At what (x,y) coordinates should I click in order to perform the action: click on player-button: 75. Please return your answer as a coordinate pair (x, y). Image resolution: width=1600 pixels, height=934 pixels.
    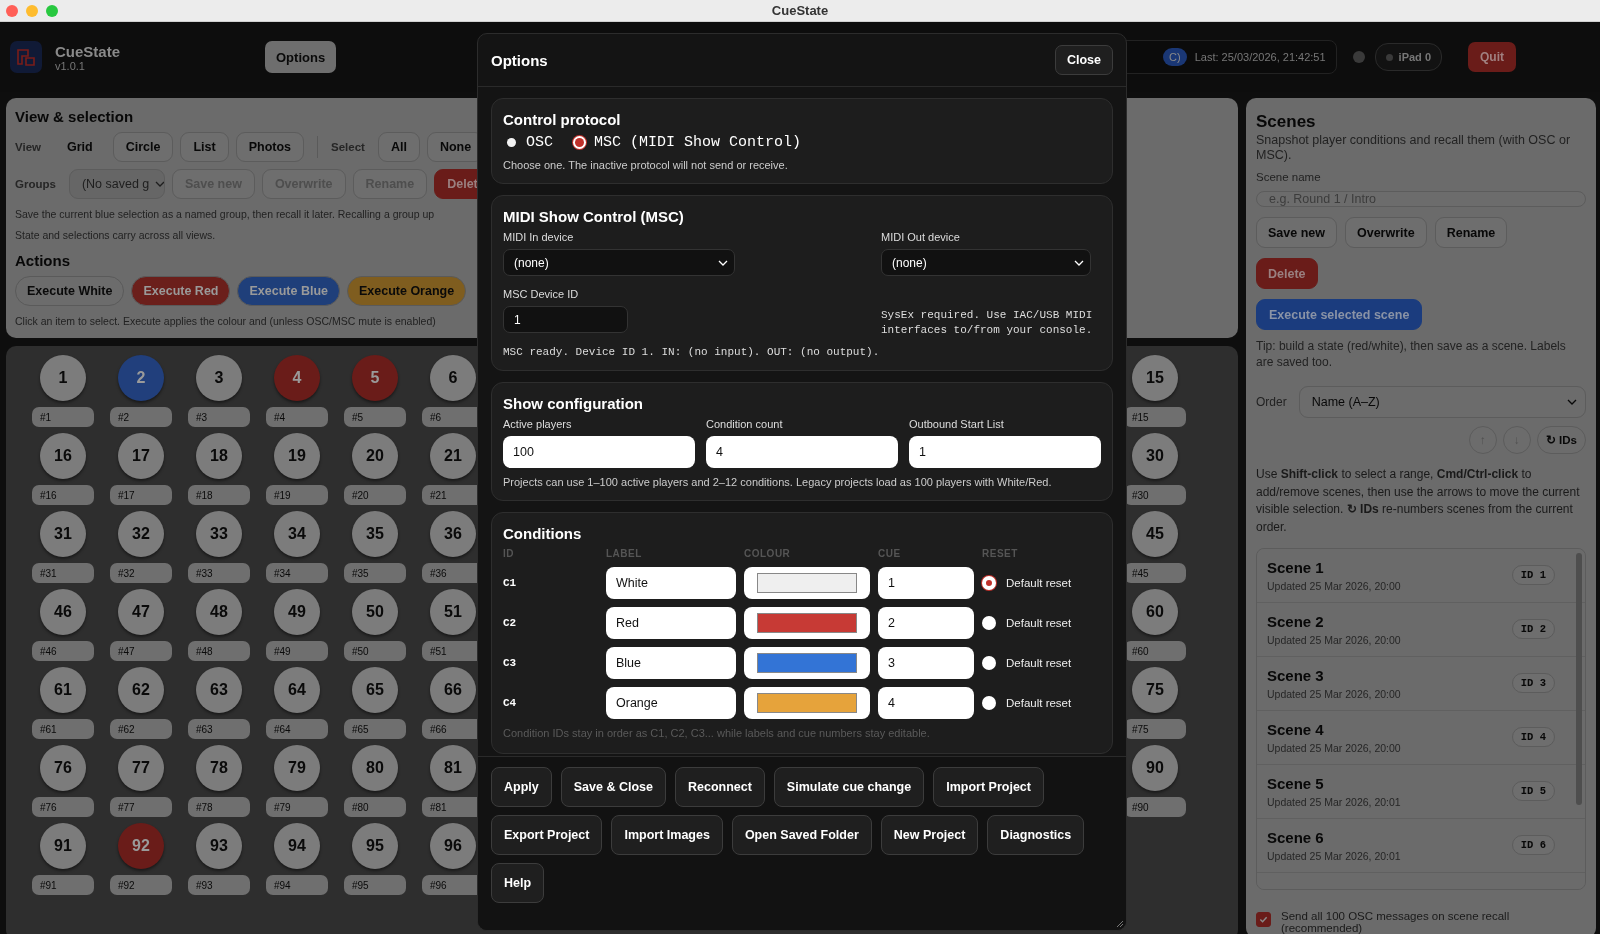
    Looking at the image, I should click on (1155, 690).